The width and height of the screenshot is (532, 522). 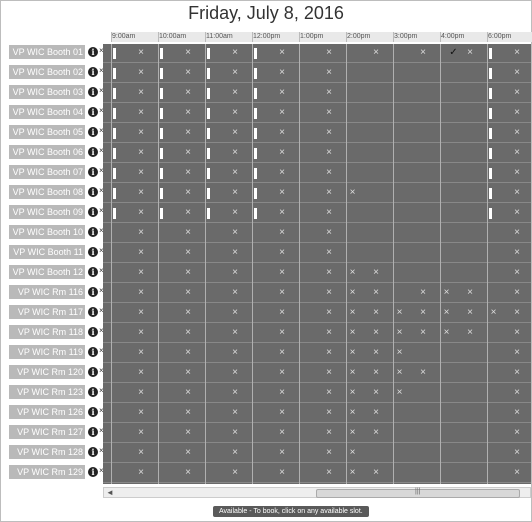 I want to click on room-name: VP WIC Rm 128, so click(x=47, y=452).